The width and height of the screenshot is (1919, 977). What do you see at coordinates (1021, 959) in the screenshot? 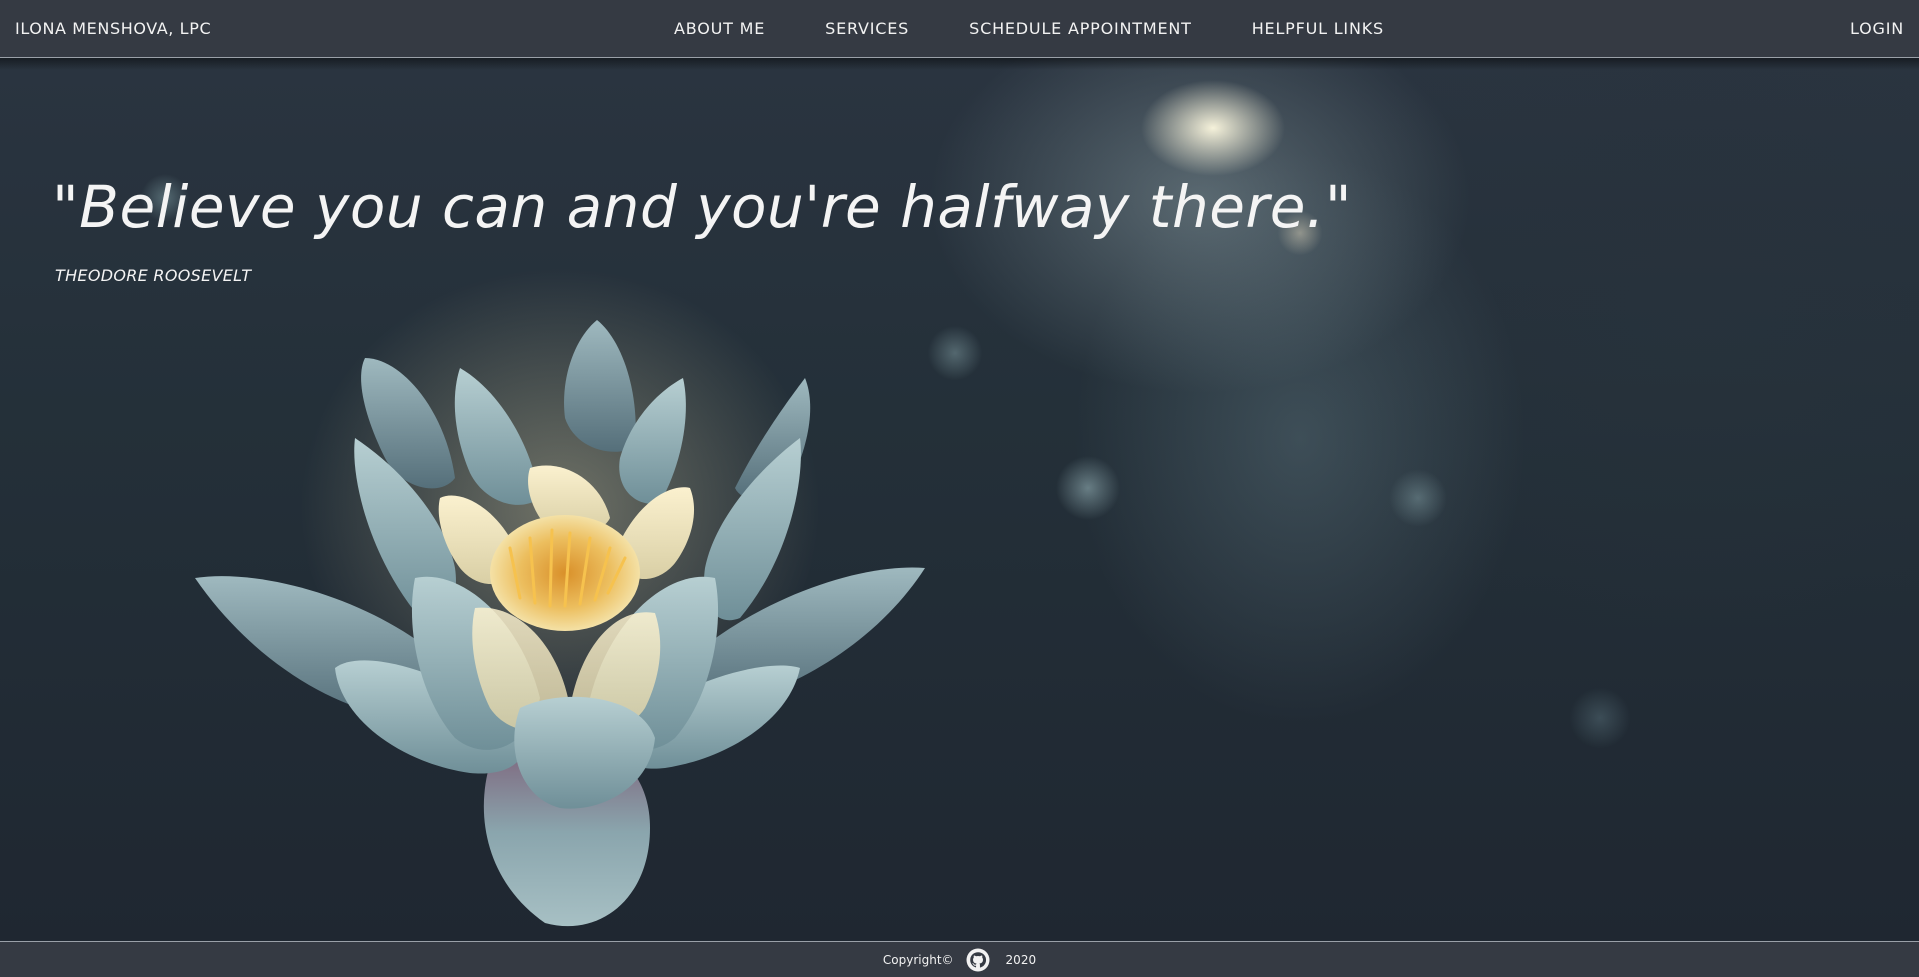
I see `copyright-year: 2020` at bounding box center [1021, 959].